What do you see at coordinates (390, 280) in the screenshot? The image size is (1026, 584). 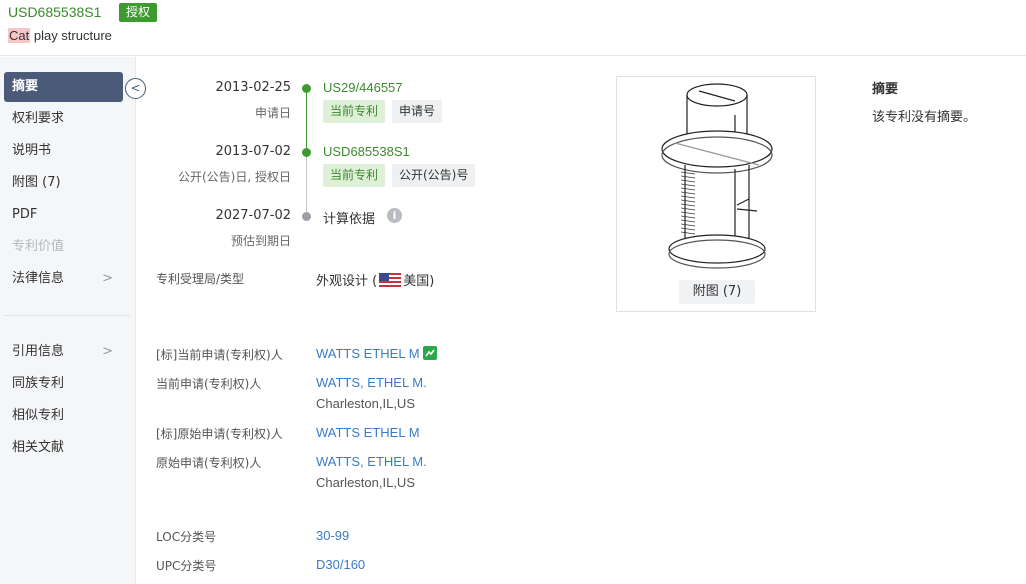 I see `us-flag-icon` at bounding box center [390, 280].